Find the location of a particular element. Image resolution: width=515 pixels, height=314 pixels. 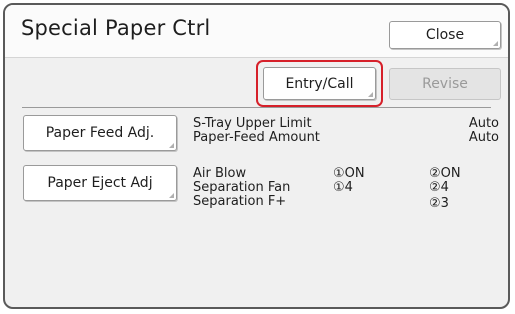

revise-button: Revise is located at coordinates (445, 84).